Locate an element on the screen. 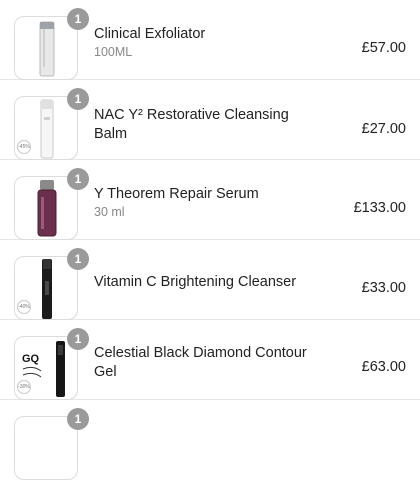 The image size is (420, 480). discount-badge: -45% is located at coordinates (24, 147).